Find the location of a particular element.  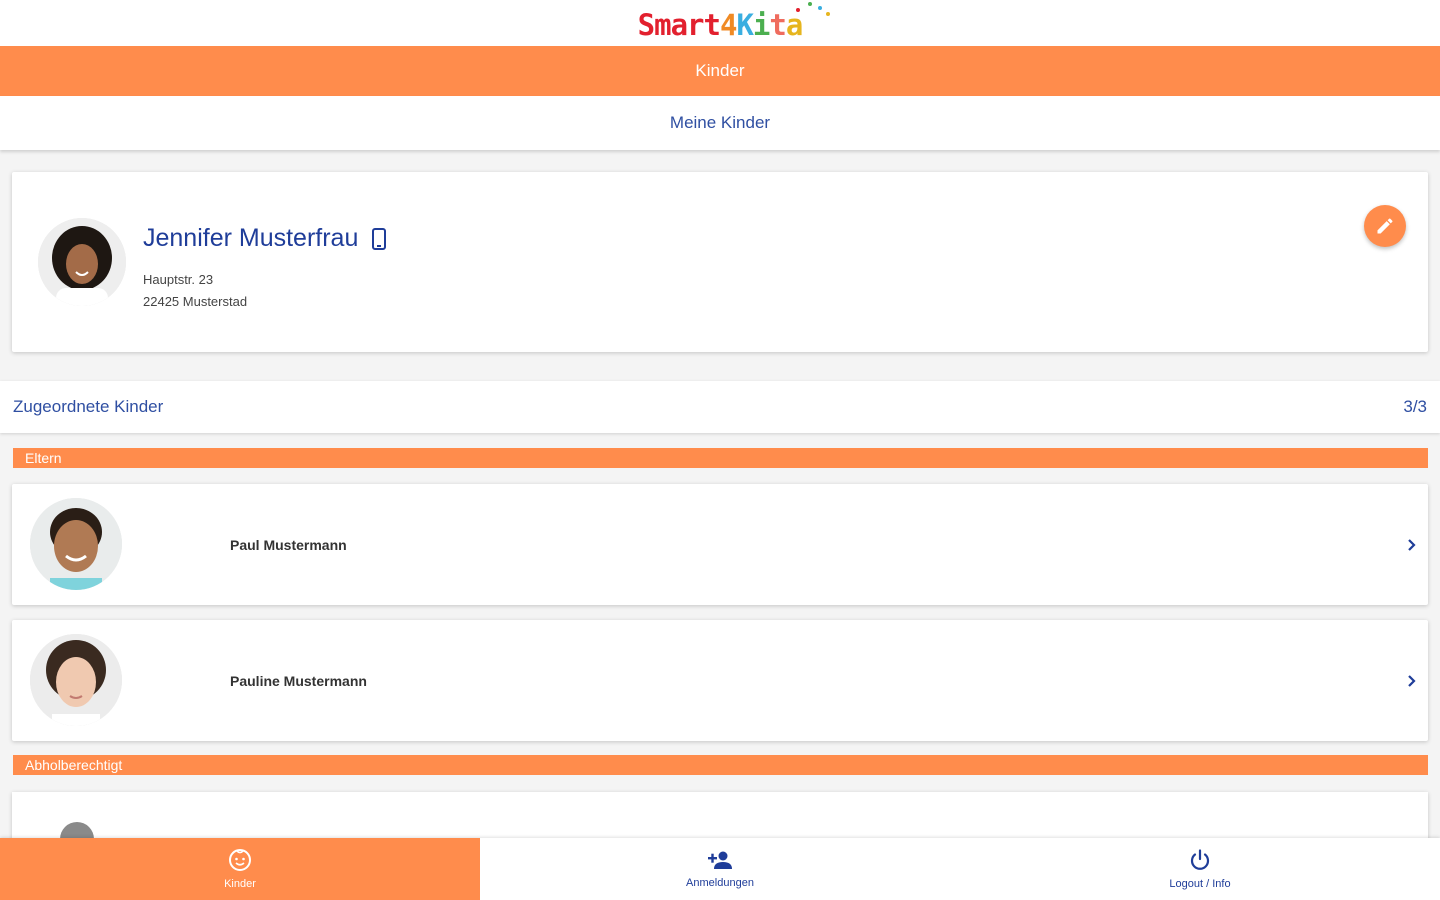

assigned-children-label: Zugeordnete Kinder is located at coordinates (88, 406).